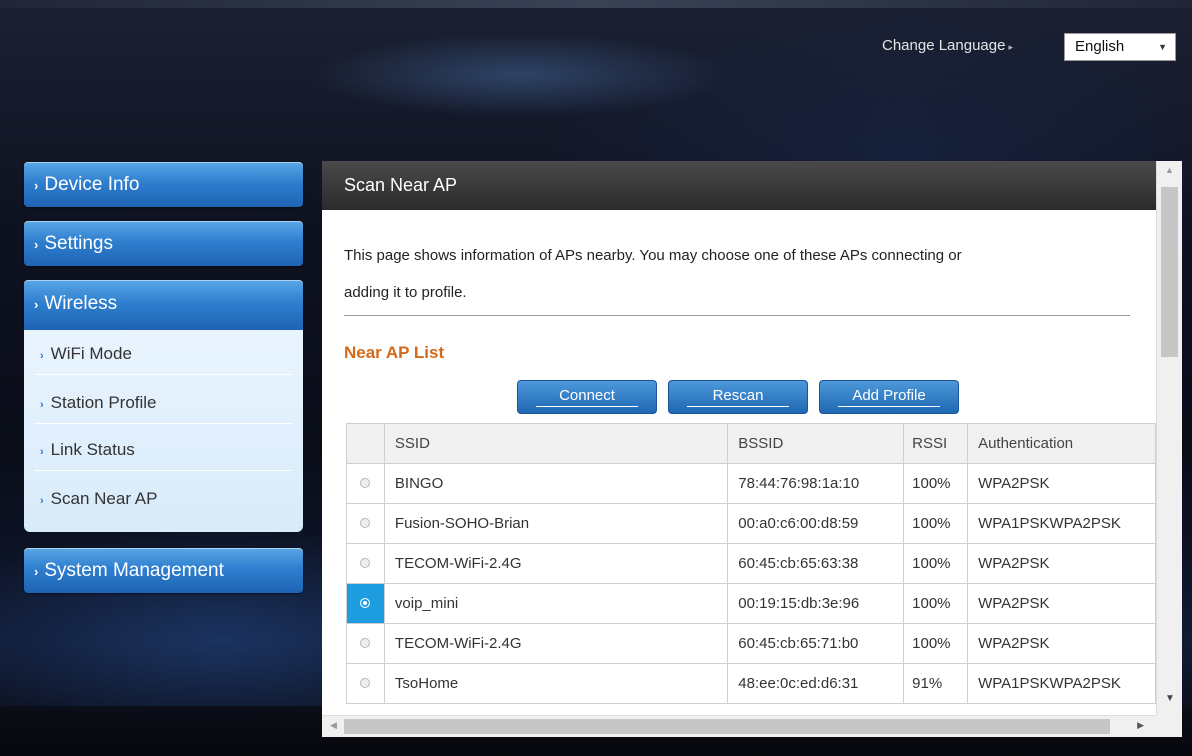 This screenshot has height=756, width=1192. I want to click on page-title: Scan Near AP, so click(739, 185).